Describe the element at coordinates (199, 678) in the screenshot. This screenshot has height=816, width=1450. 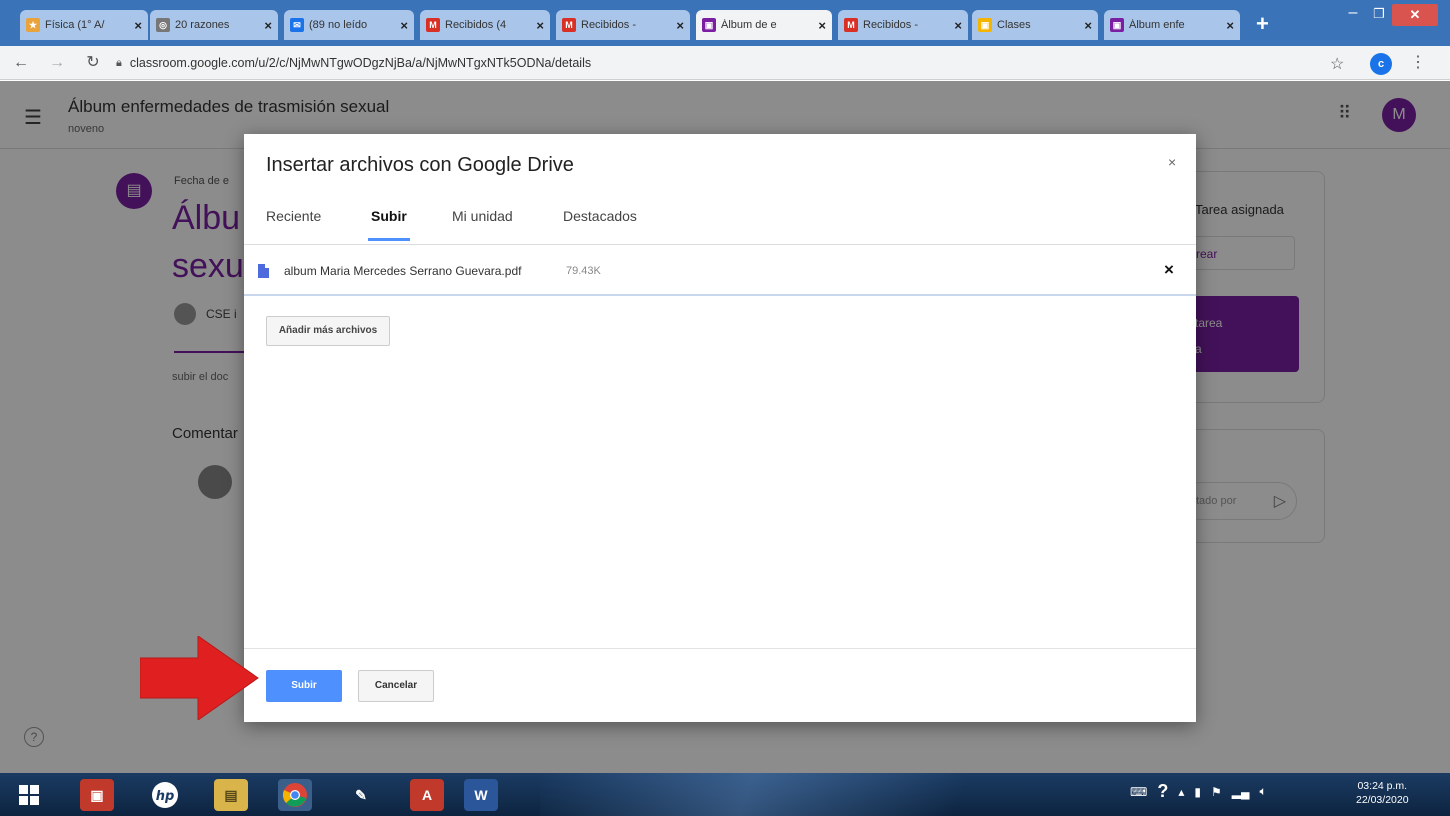
I see `red-arrow-annotation` at that location.